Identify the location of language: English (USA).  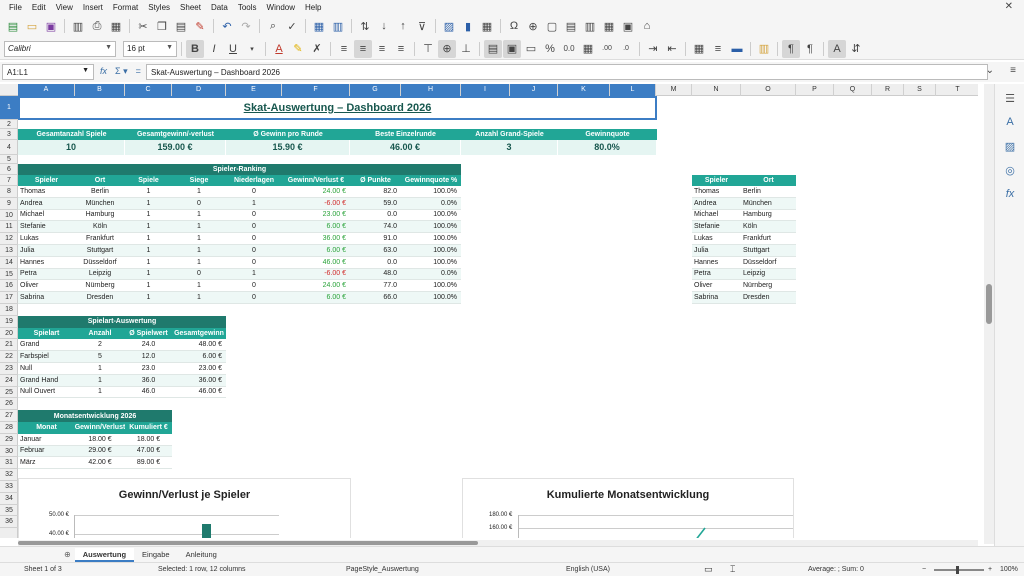
(588, 569).